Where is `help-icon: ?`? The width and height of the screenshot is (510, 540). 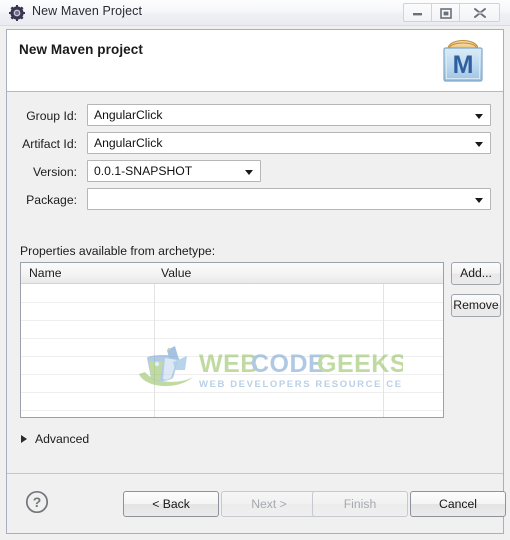 help-icon: ? is located at coordinates (37, 502).